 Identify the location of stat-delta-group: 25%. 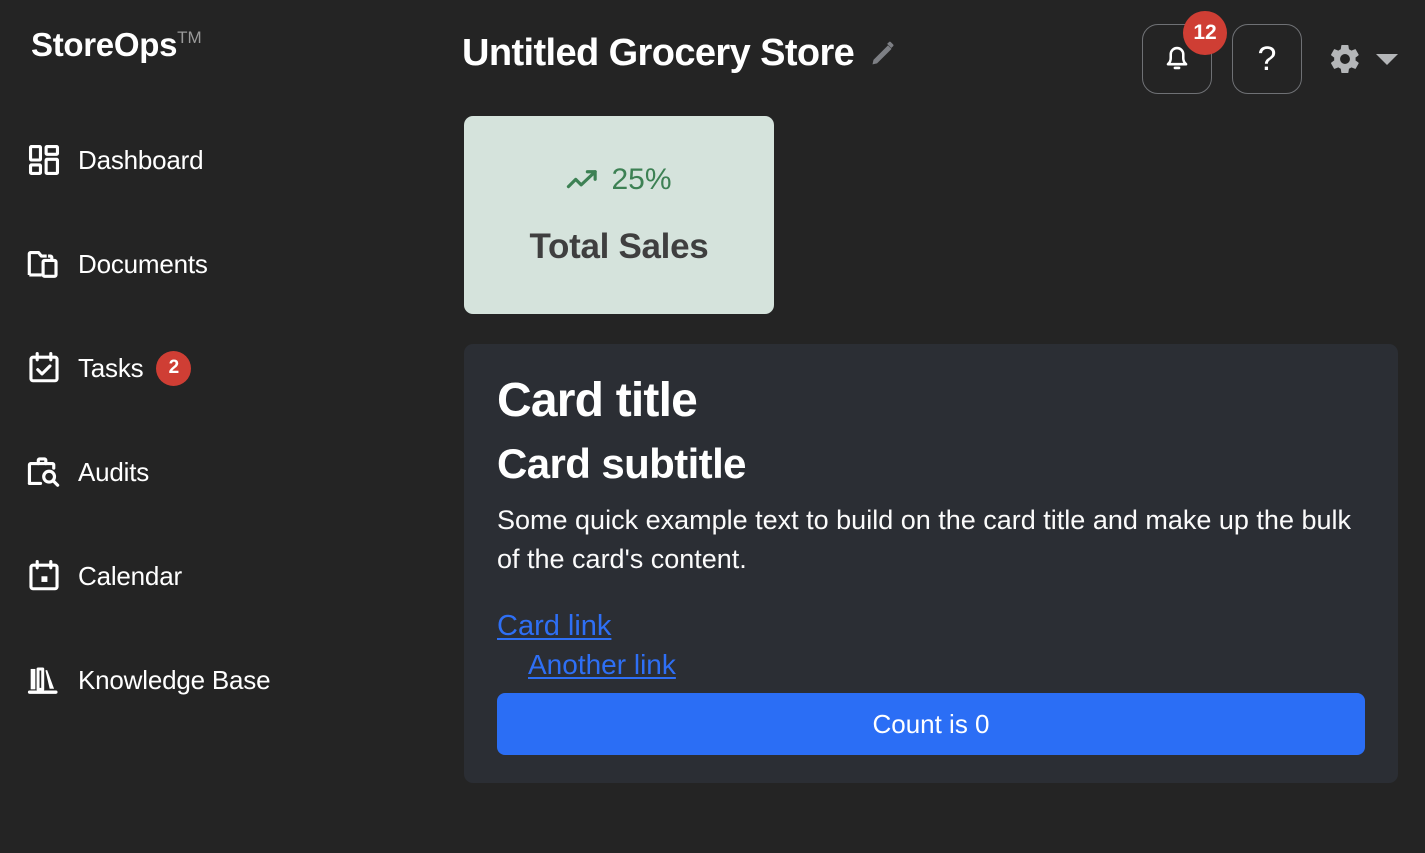
(619, 180).